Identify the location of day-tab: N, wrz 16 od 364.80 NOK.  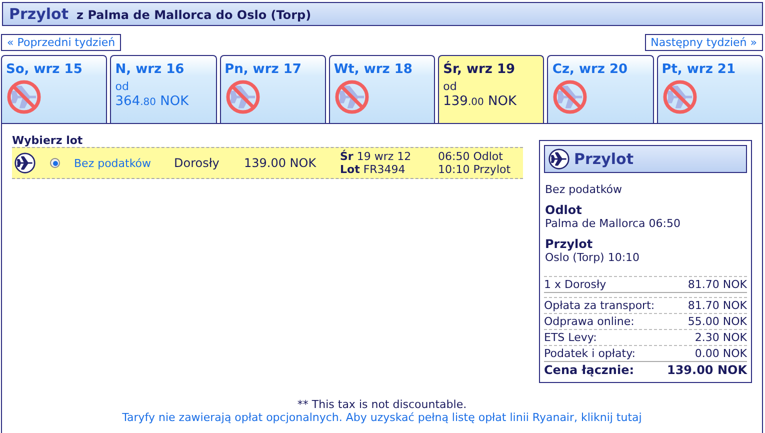
(163, 89).